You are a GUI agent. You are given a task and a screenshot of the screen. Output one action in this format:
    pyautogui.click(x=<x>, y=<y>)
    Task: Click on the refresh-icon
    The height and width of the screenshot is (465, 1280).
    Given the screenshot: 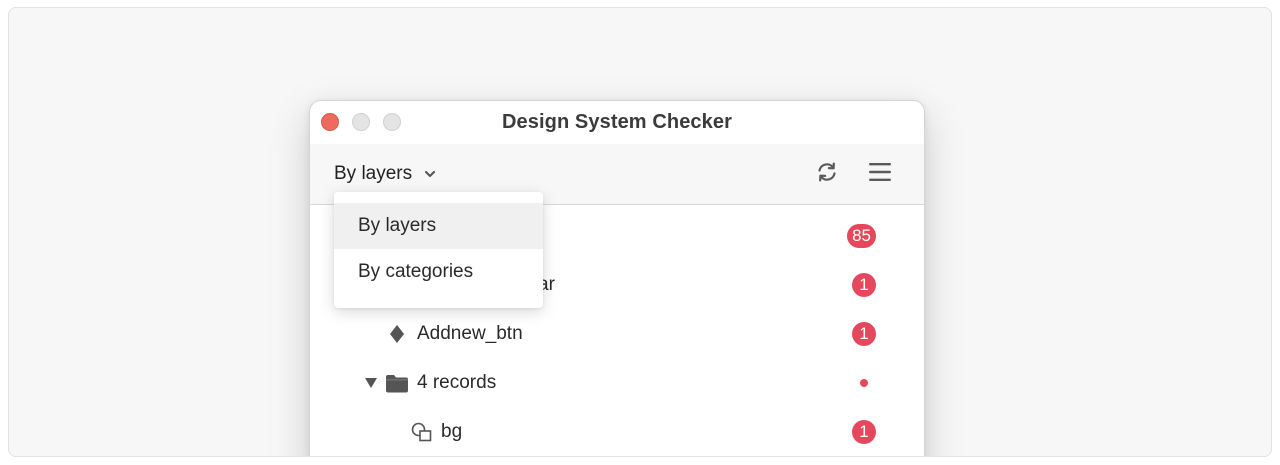 What is the action you would take?
    pyautogui.click(x=827, y=174)
    